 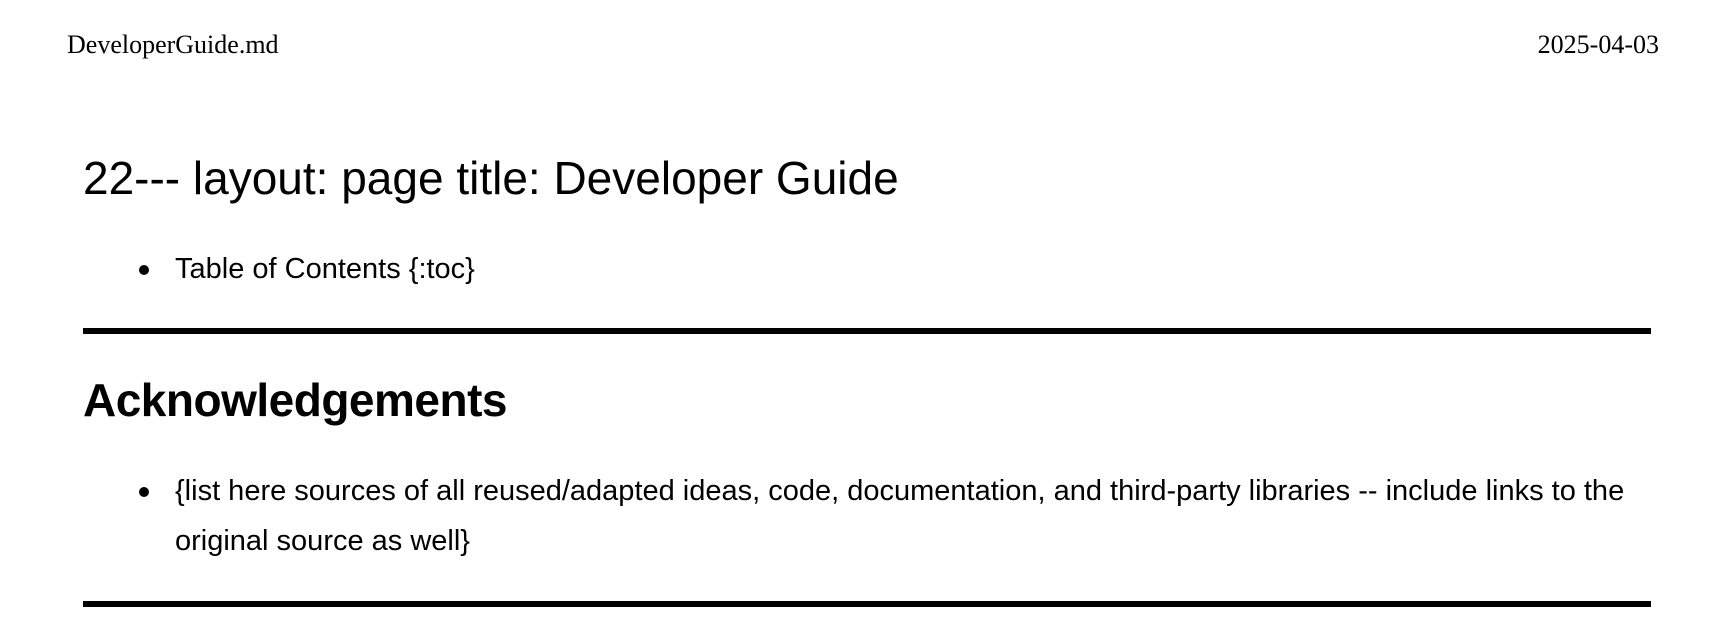 What do you see at coordinates (863, 45) in the screenshot?
I see `print-header: DeveloperGuide.md 2025-04-03` at bounding box center [863, 45].